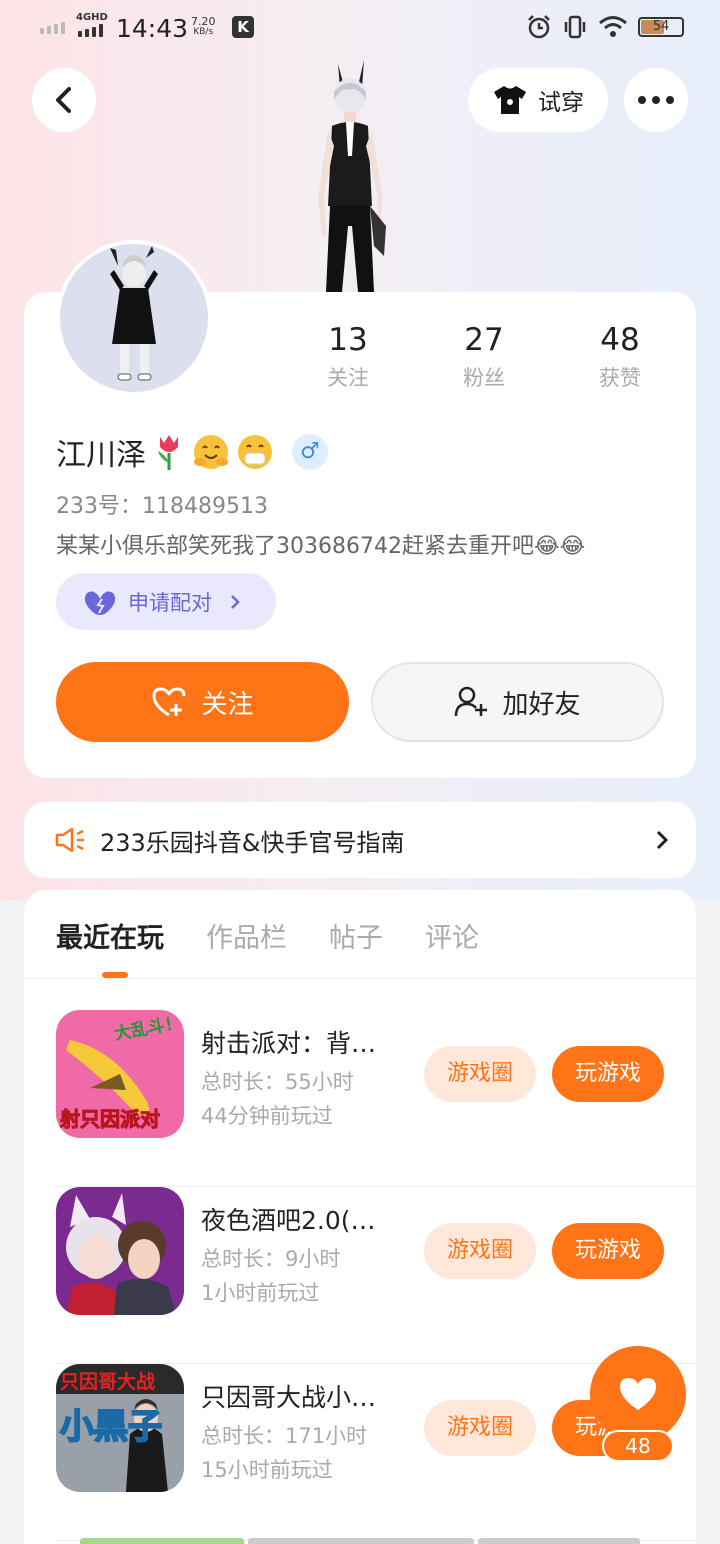 This screenshot has height=1544, width=720. I want to click on notice-text: 233乐园抖音&快手官号指南, so click(252, 842).